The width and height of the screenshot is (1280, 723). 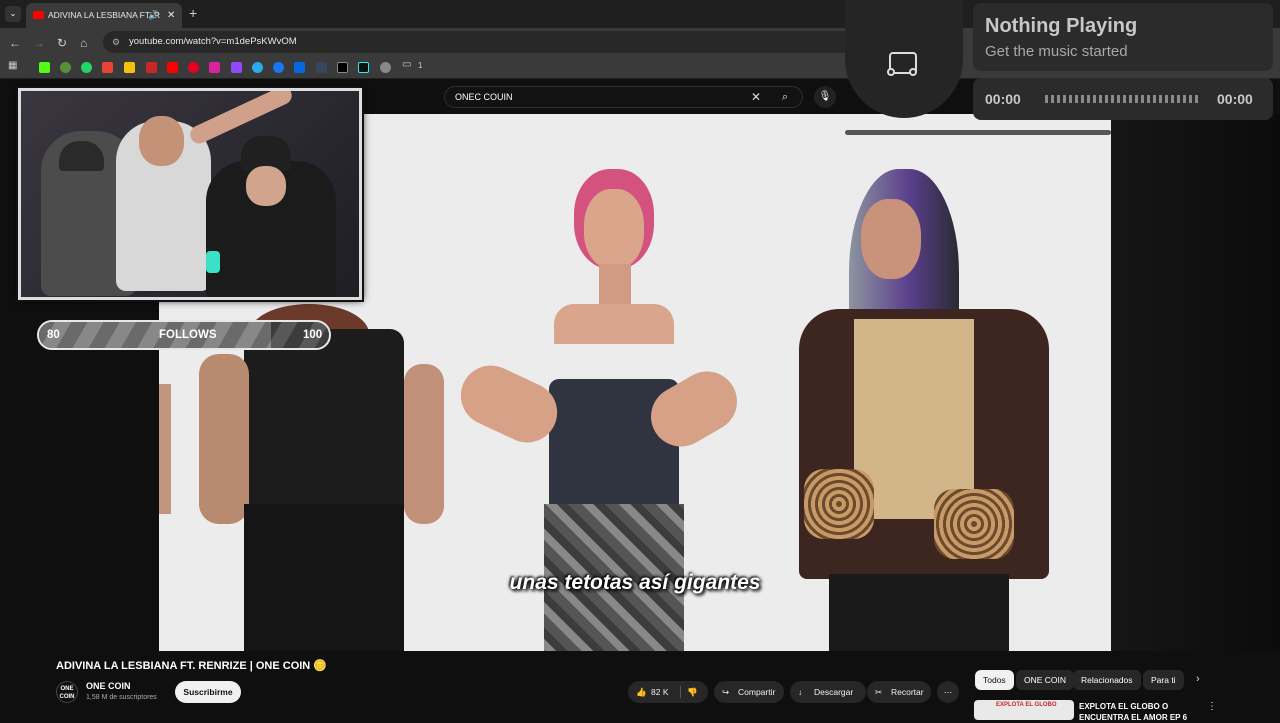 I want to click on tiktok-bookmark-icon, so click(x=363, y=67).